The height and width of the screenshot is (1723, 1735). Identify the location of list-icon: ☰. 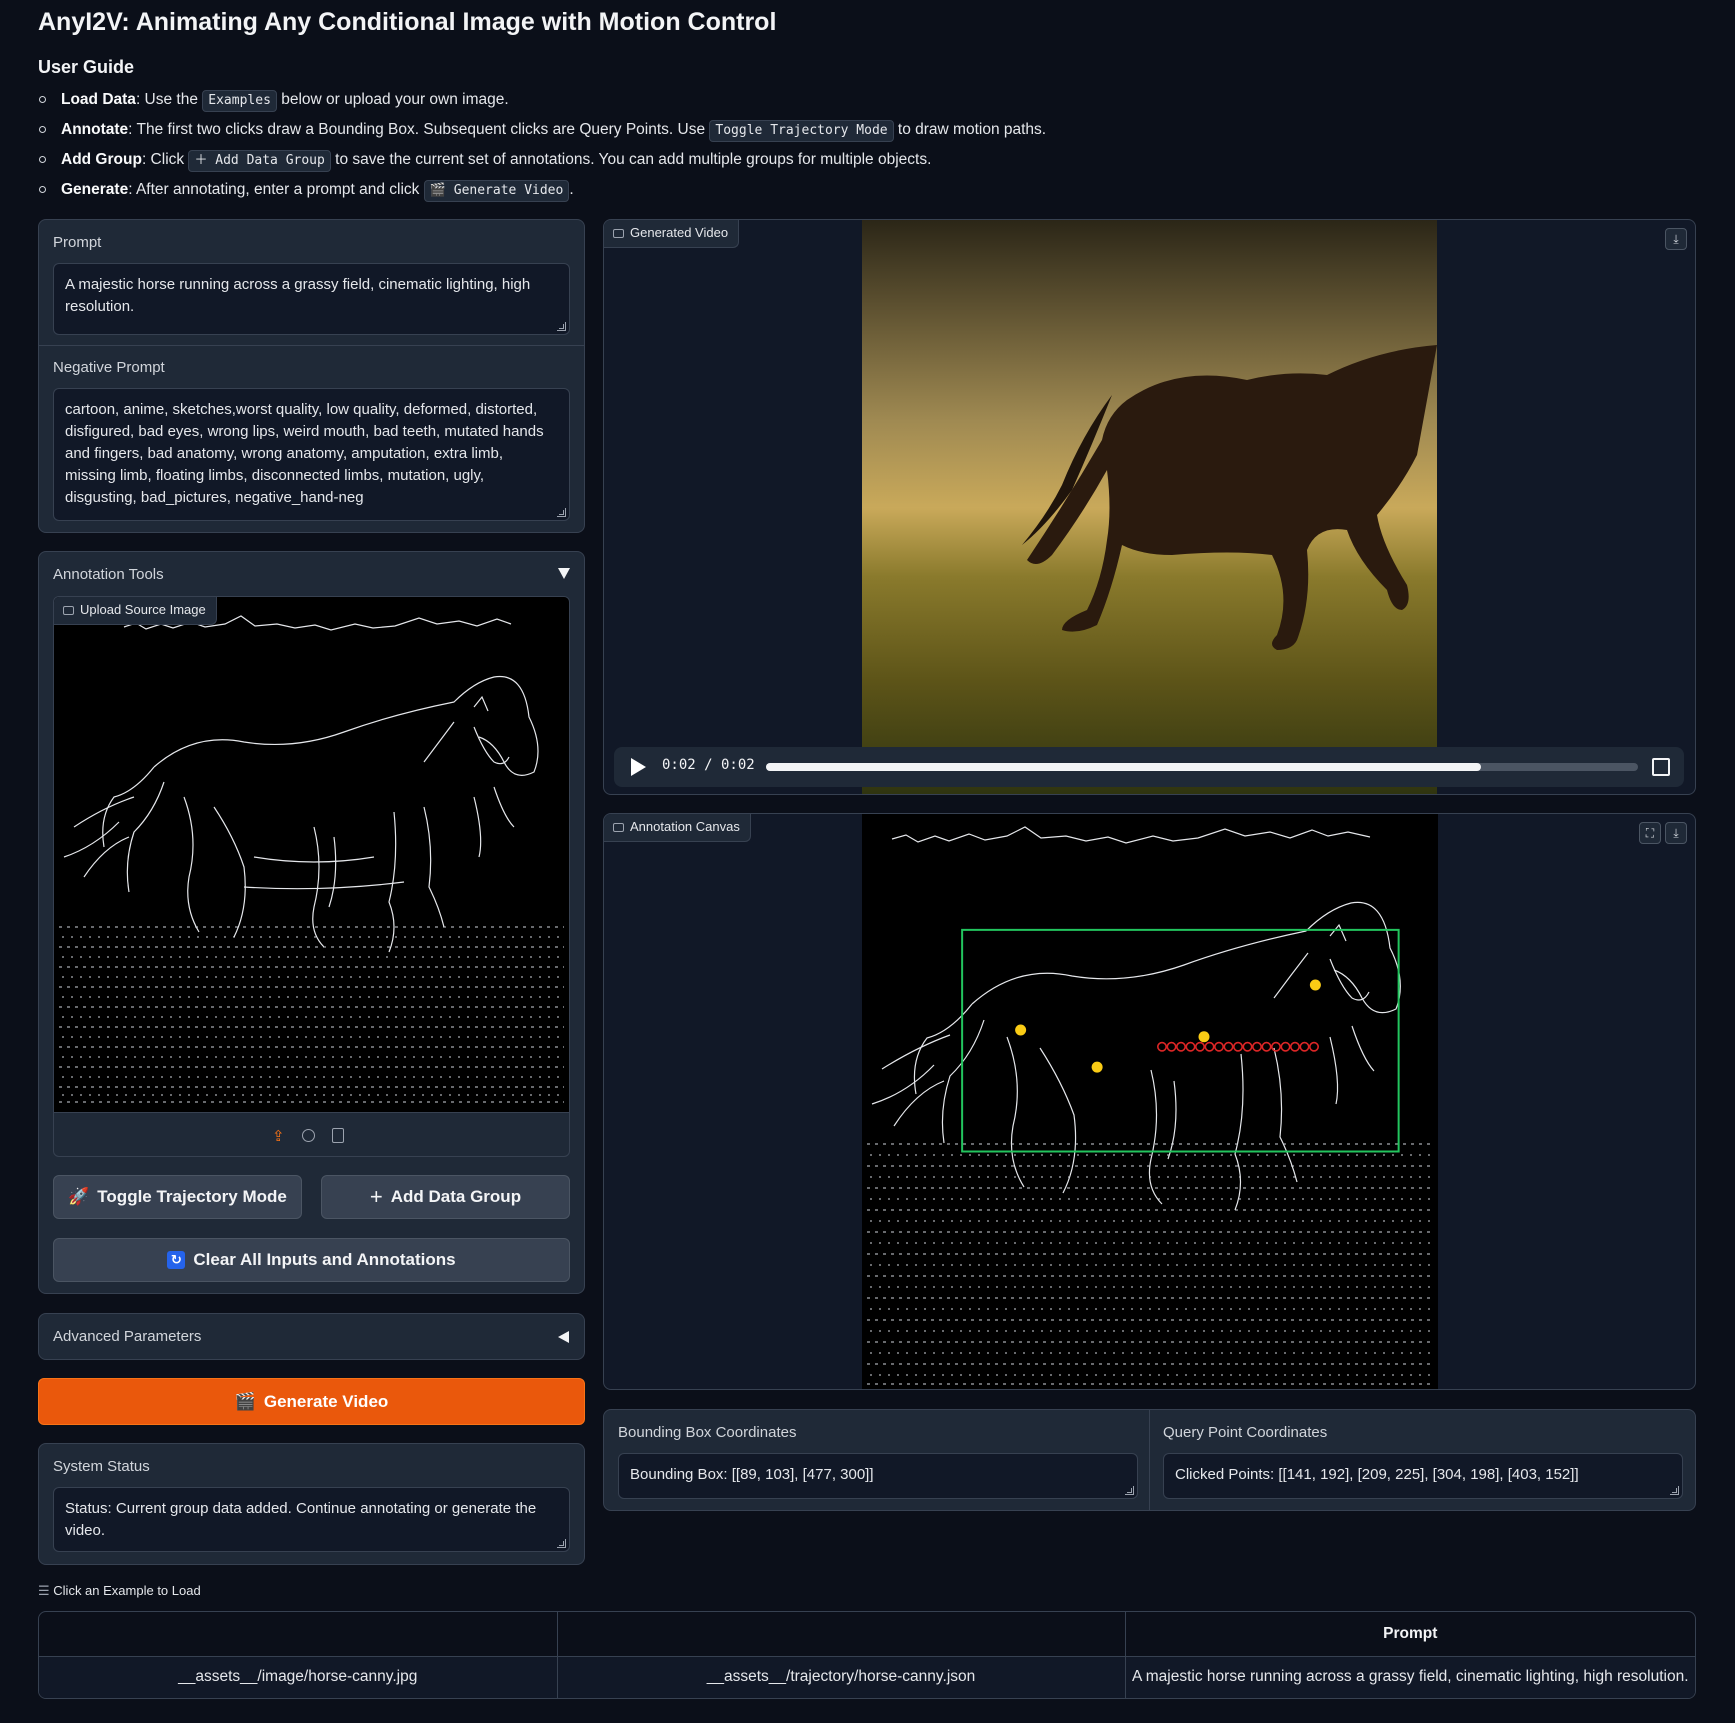
(44, 1590).